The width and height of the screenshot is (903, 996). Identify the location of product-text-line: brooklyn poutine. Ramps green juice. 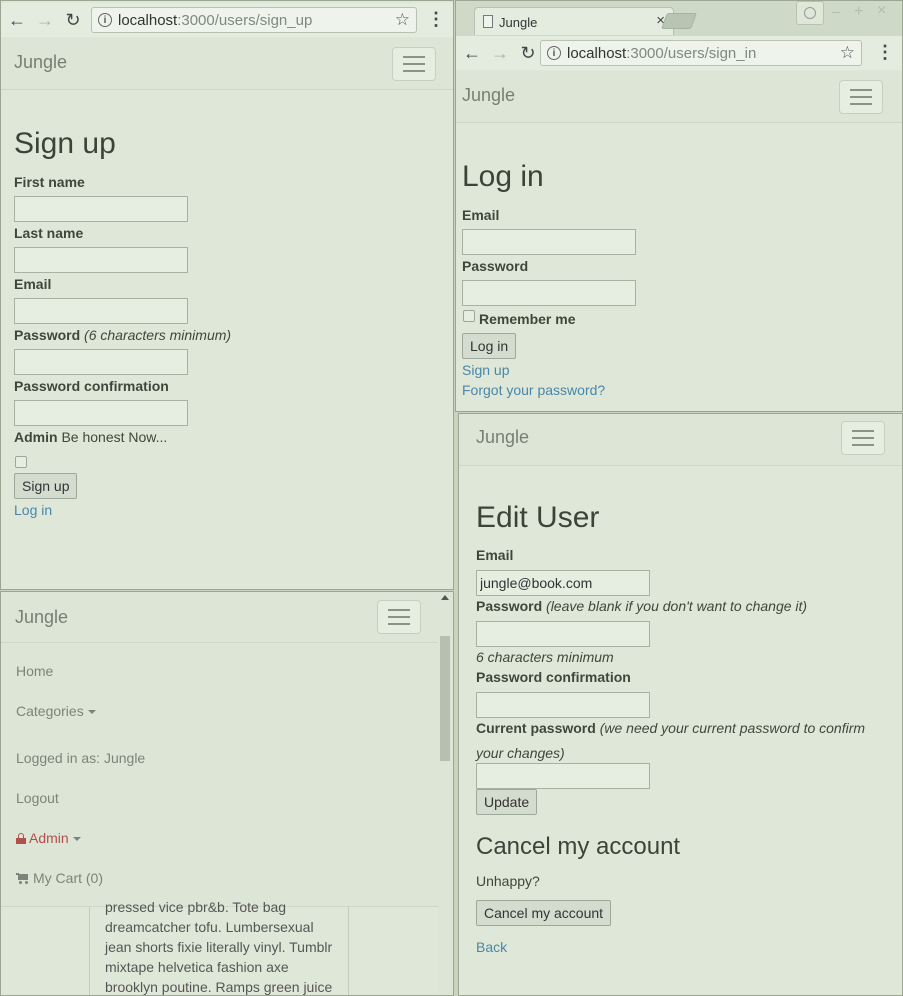
(219, 987).